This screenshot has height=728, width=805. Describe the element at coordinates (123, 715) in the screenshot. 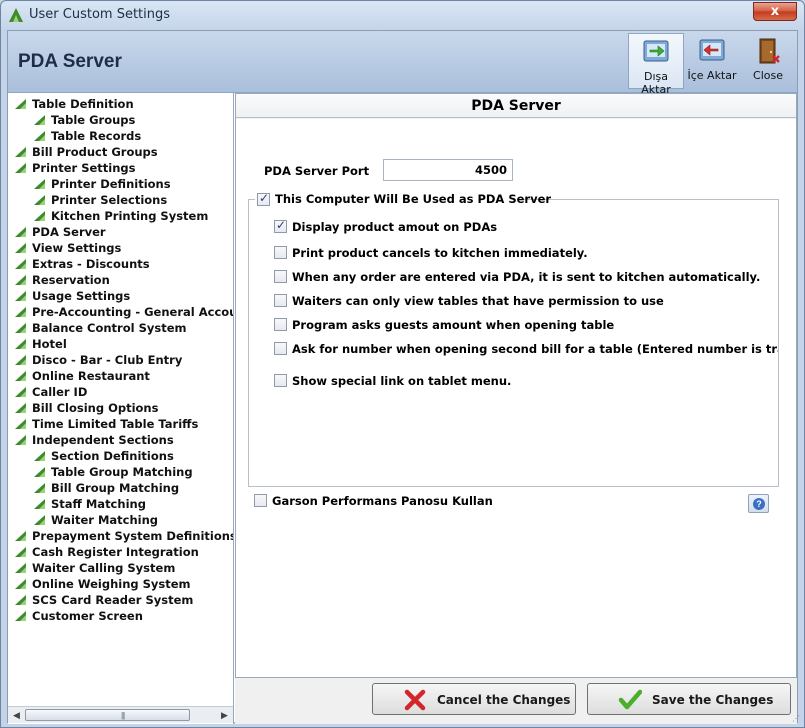

I see `scrollbar-grip-icon: |||` at that location.